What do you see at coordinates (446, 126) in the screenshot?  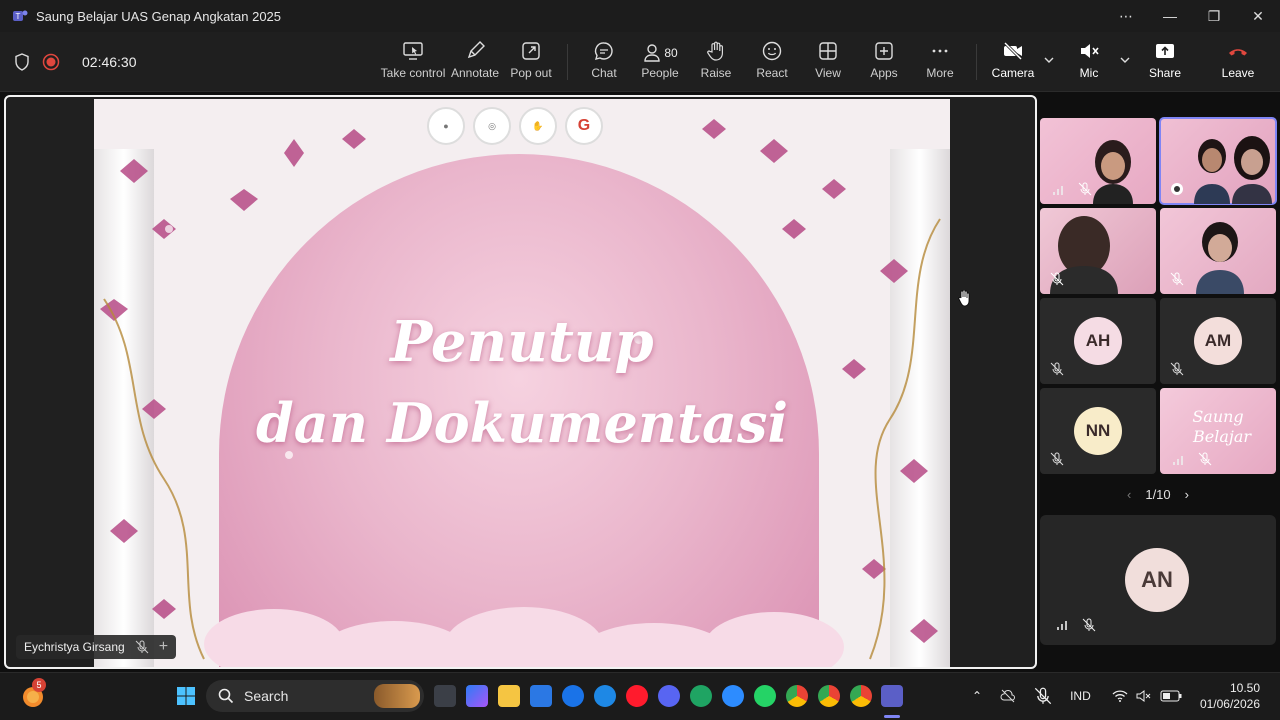 I see `university-seal-logo: ●` at bounding box center [446, 126].